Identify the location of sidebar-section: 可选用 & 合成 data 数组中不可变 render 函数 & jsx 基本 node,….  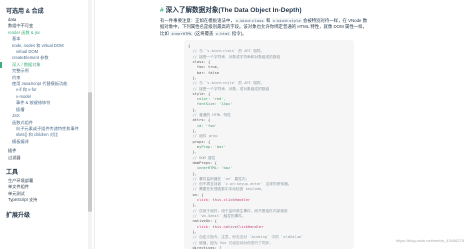
(47, 74).